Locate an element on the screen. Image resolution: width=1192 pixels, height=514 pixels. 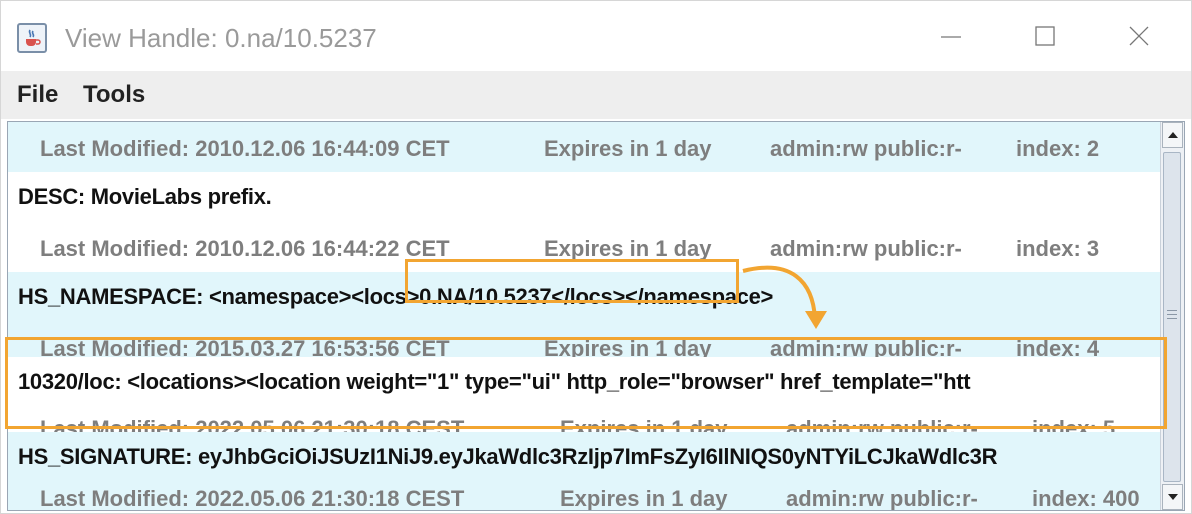
last-modified: Last Modified: 2010.12.06 16:44:22 CET is located at coordinates (245, 248).